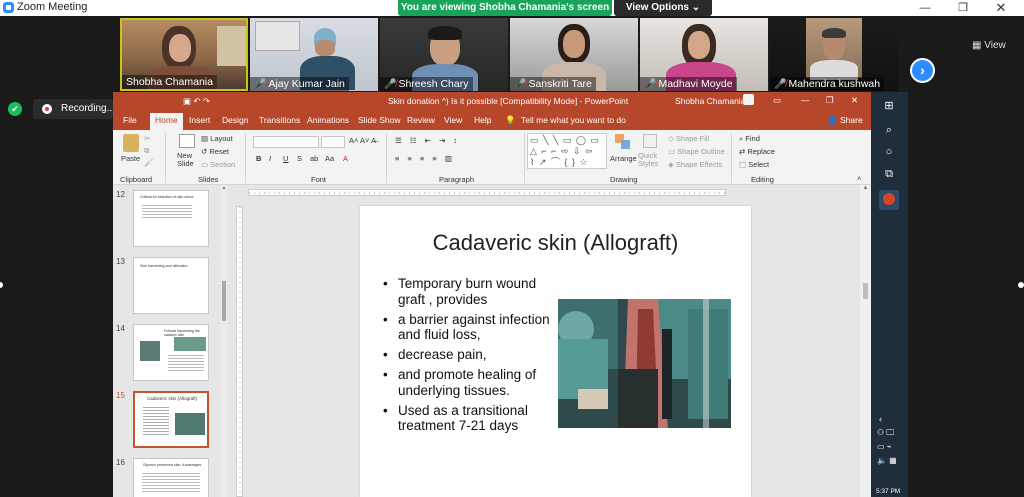 This screenshot has height=497, width=1024. What do you see at coordinates (235, 120) in the screenshot?
I see `tab-design: Design` at bounding box center [235, 120].